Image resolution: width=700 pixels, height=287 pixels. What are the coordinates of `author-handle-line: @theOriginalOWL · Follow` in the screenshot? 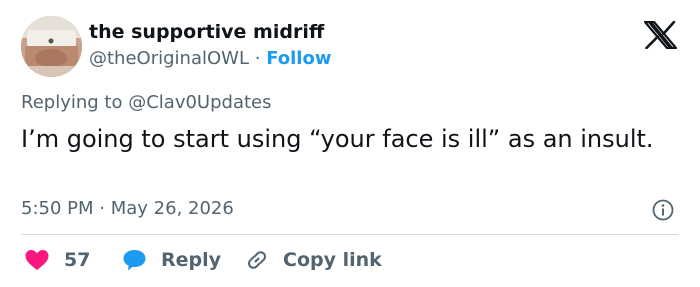 It's located at (210, 58).